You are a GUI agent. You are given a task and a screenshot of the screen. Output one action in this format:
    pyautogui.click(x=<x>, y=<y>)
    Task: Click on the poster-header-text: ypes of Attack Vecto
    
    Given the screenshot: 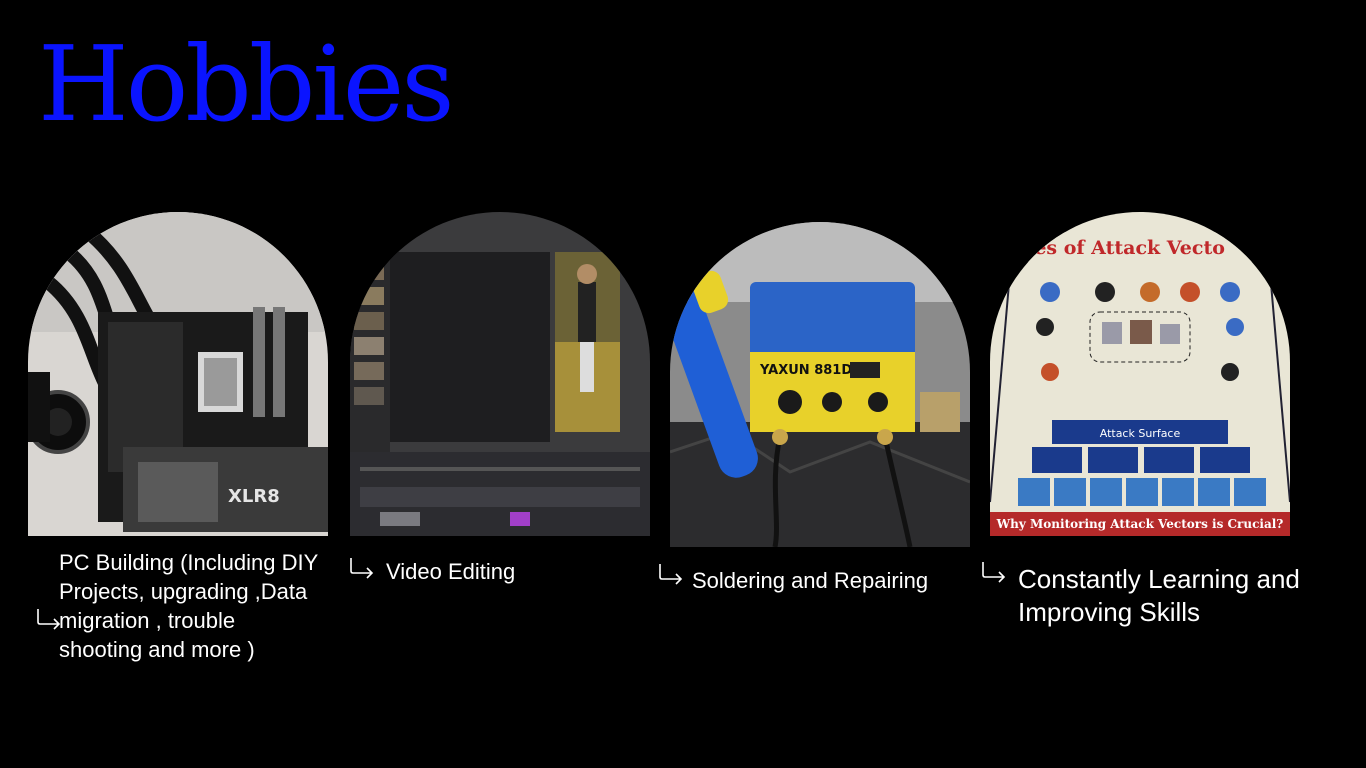 What is the action you would take?
    pyautogui.click(x=1117, y=248)
    